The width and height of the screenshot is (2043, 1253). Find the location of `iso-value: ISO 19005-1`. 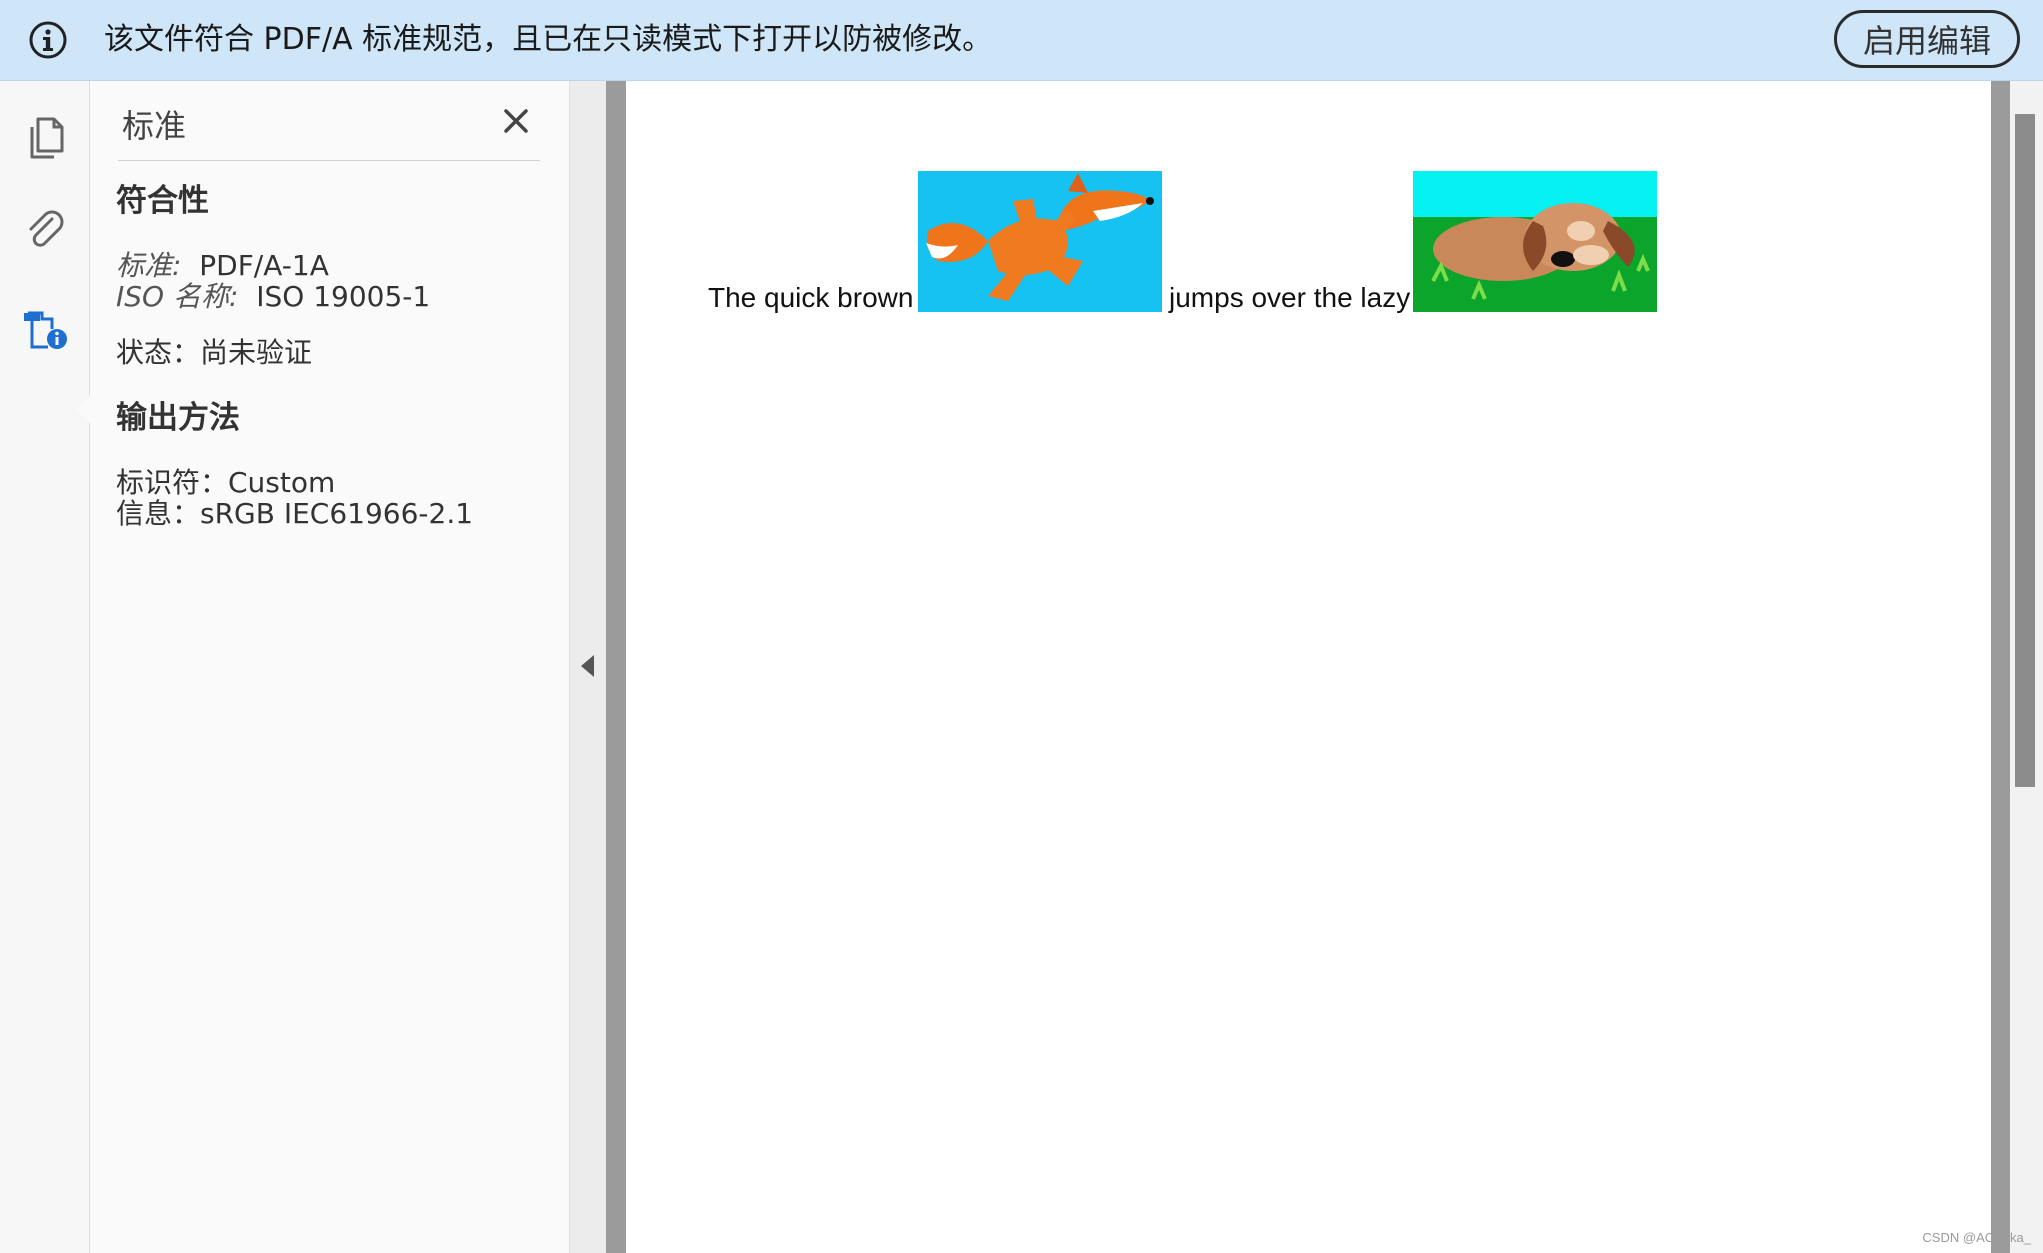

iso-value: ISO 19005-1 is located at coordinates (343, 296).